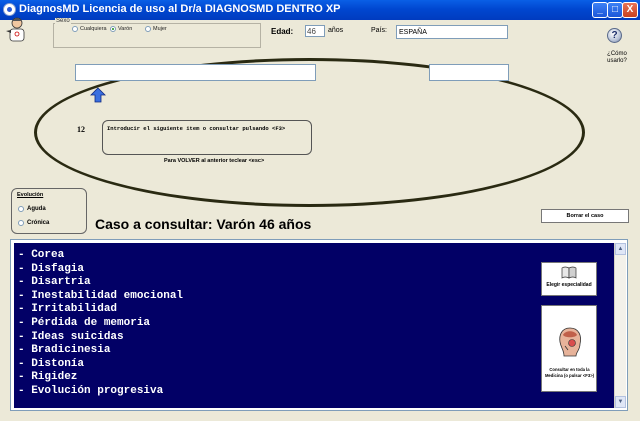  What do you see at coordinates (160, 29) in the screenshot?
I see `sexo-option-label: Mujer` at bounding box center [160, 29].